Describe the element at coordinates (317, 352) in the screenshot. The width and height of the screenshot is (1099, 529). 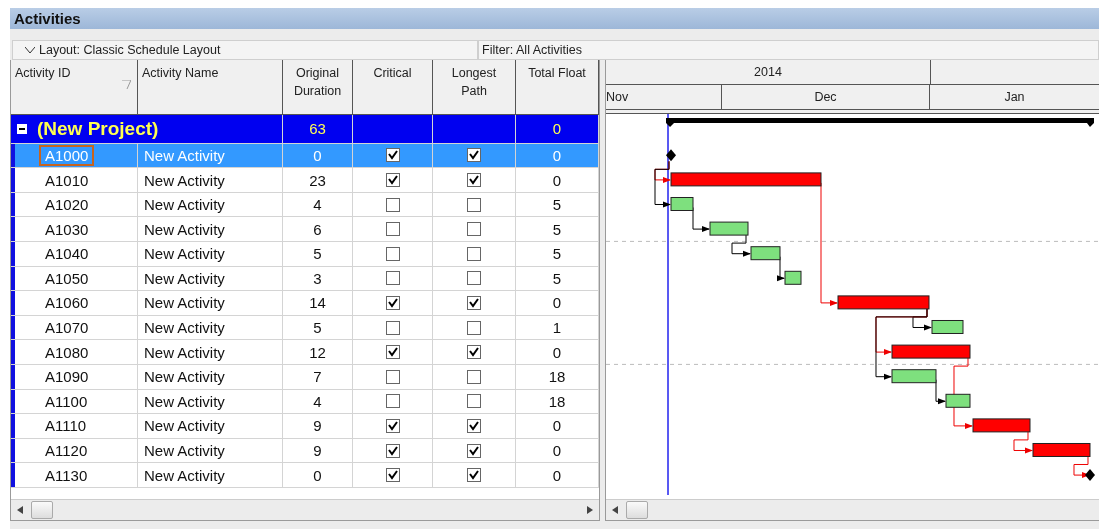
I see `duration-value: 12` at that location.